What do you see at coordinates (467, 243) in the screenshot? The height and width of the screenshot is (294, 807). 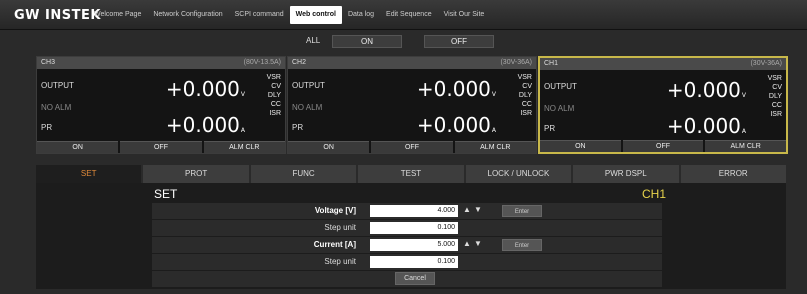 I see `increase-current-icon: ▲` at bounding box center [467, 243].